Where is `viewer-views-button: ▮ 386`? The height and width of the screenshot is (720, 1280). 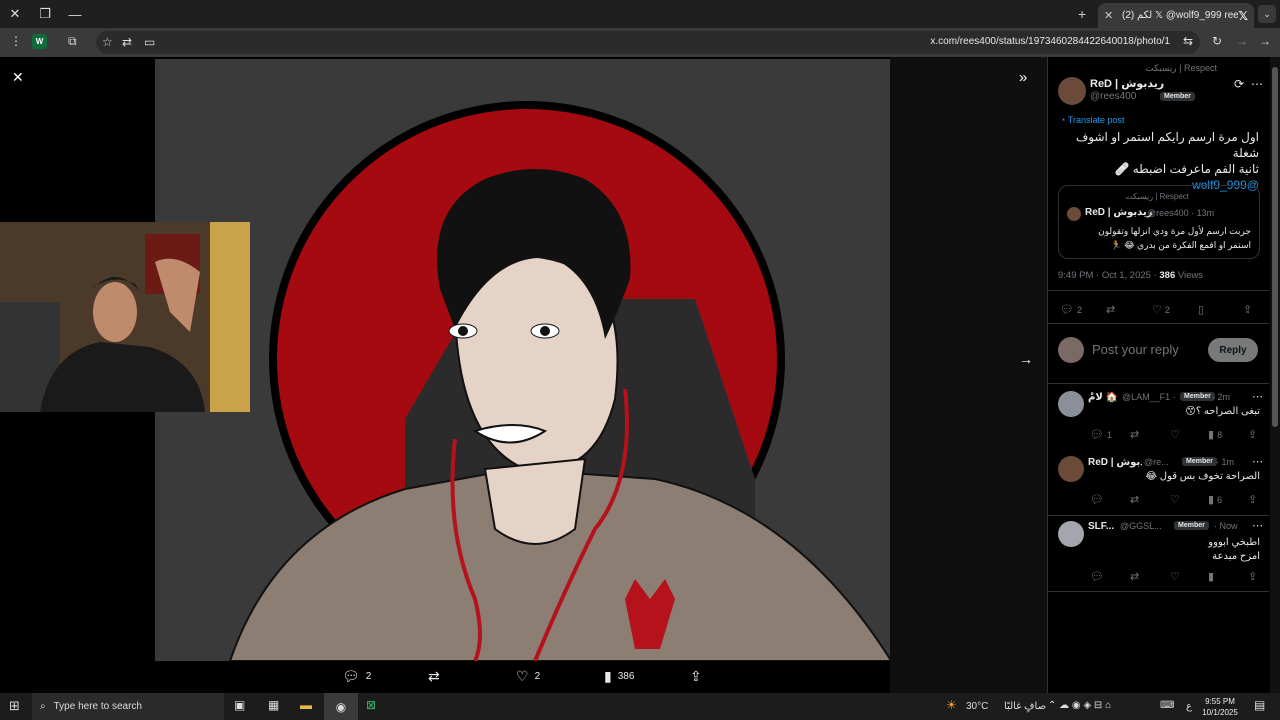
viewer-views-button: ▮ 386 is located at coordinates (619, 676).